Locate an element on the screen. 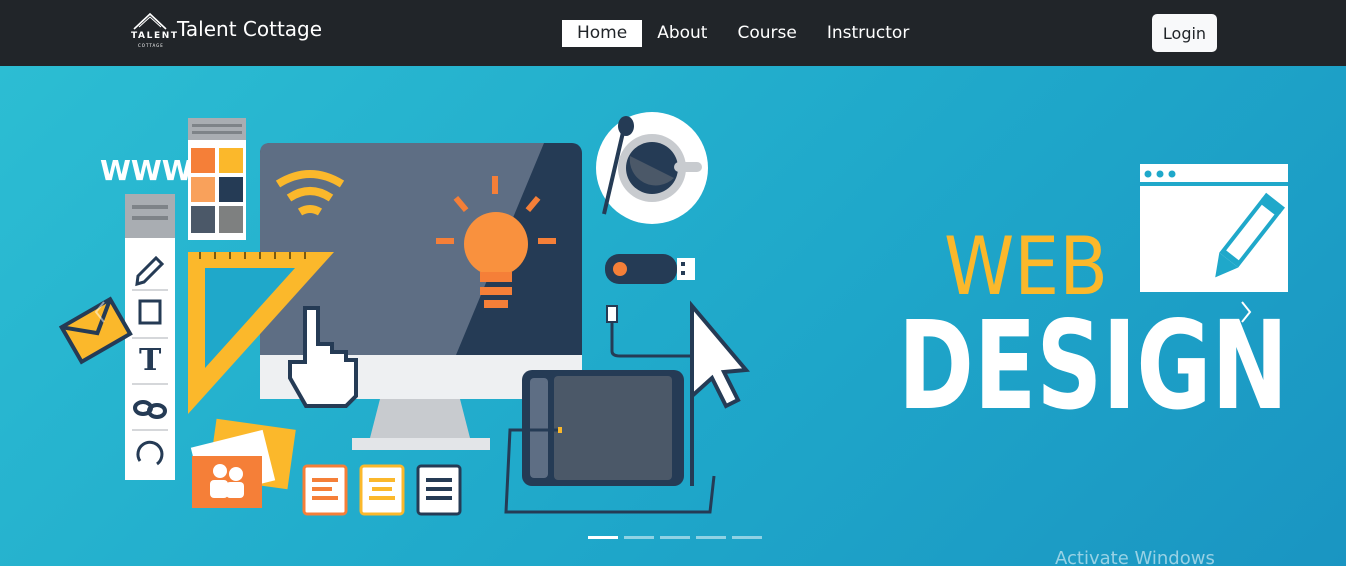 This screenshot has width=1346, height=566. logo-text-talent: TALENT is located at coordinates (155, 36).